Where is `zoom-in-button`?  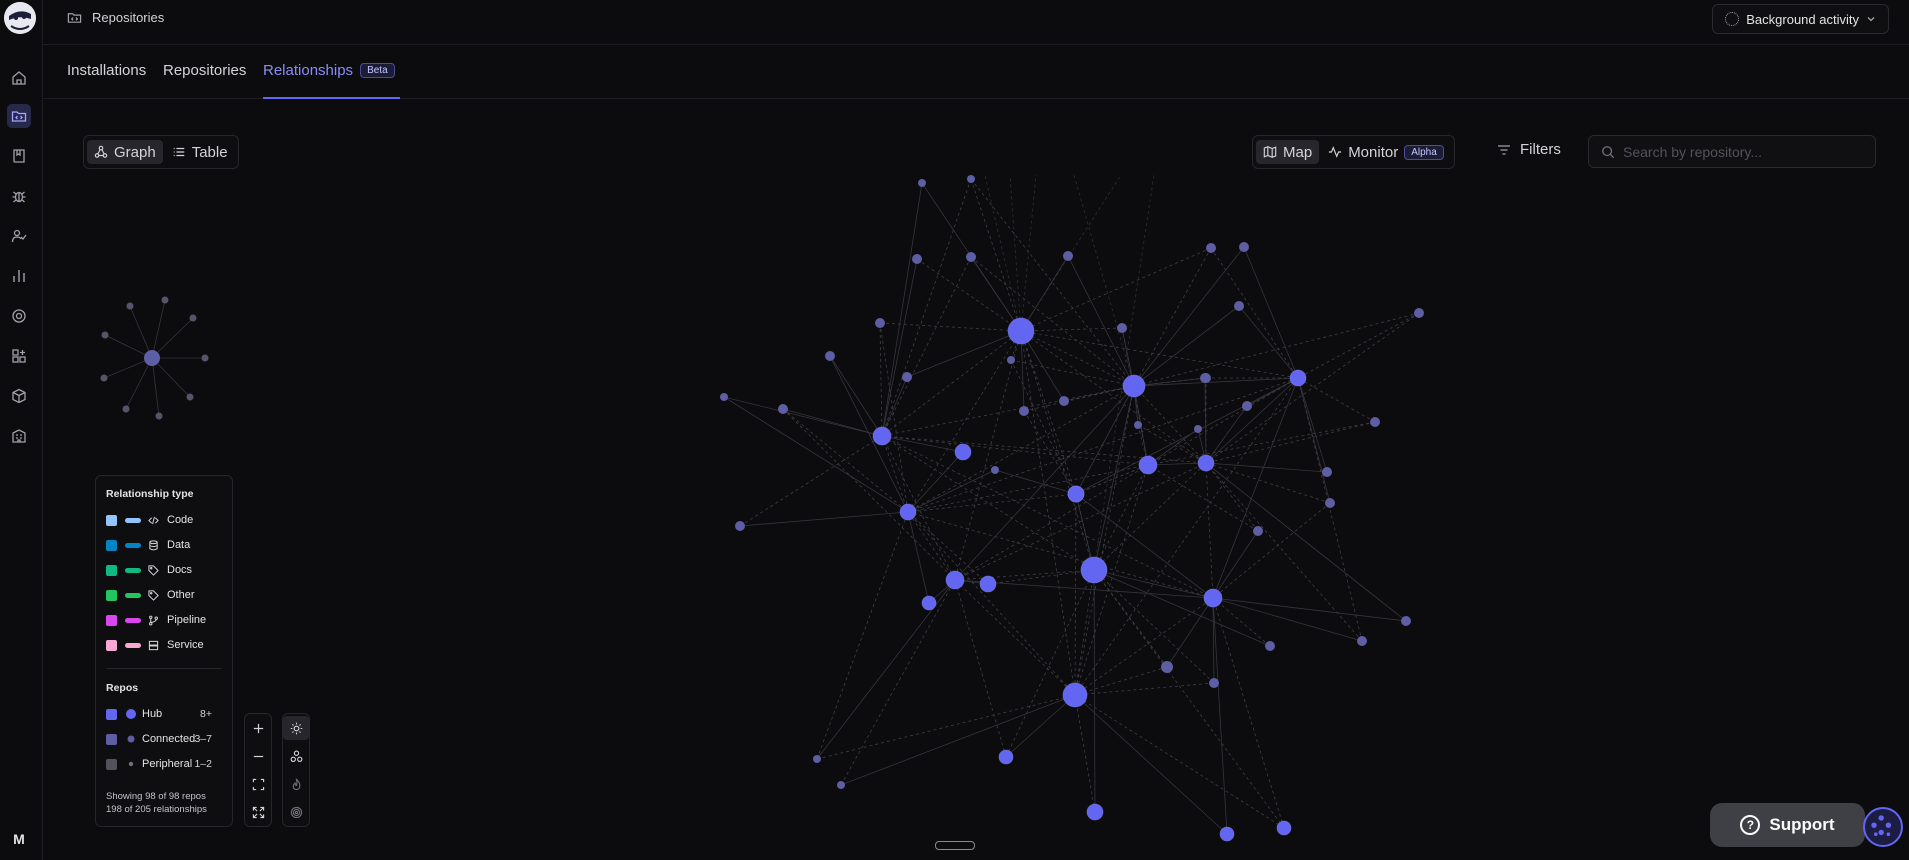 zoom-in-button is located at coordinates (258, 728).